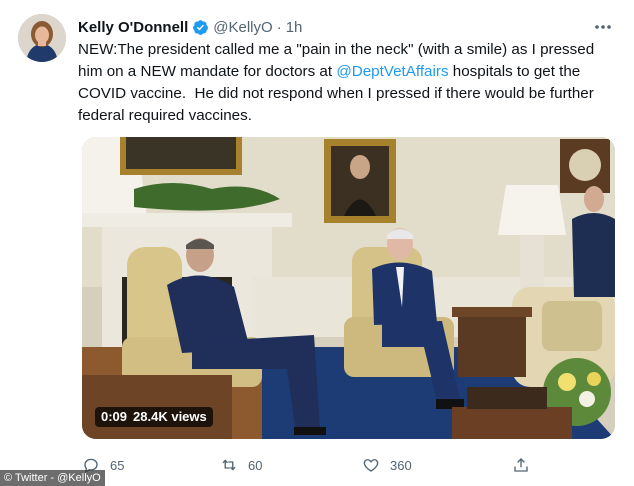  Describe the element at coordinates (255, 465) in the screenshot. I see `retweet-count: 60` at that location.